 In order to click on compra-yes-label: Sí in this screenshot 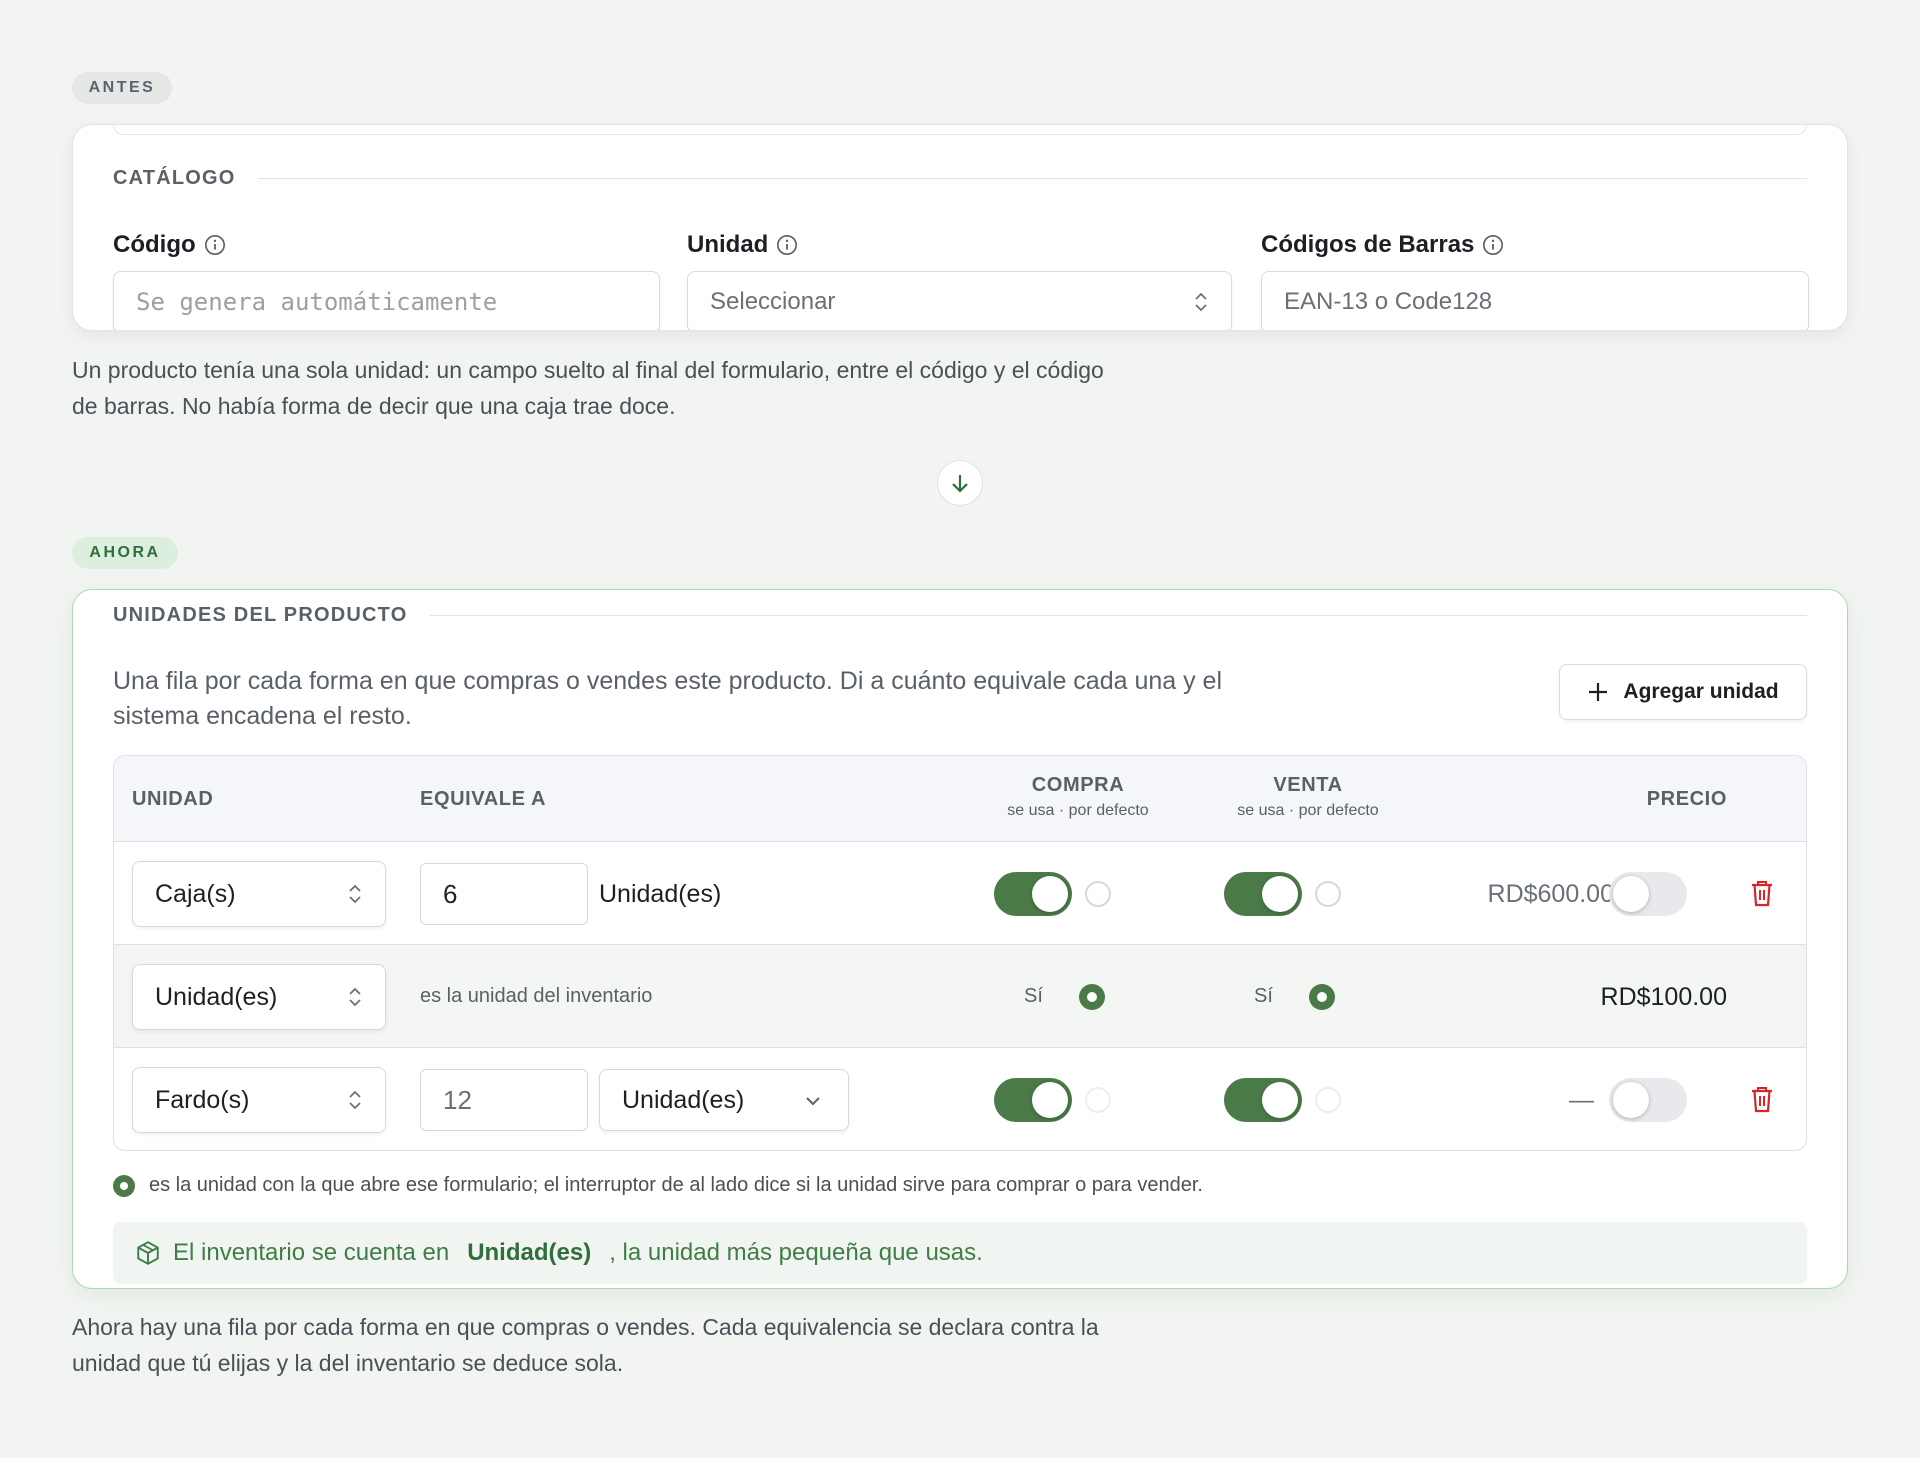, I will do `click(1033, 996)`.